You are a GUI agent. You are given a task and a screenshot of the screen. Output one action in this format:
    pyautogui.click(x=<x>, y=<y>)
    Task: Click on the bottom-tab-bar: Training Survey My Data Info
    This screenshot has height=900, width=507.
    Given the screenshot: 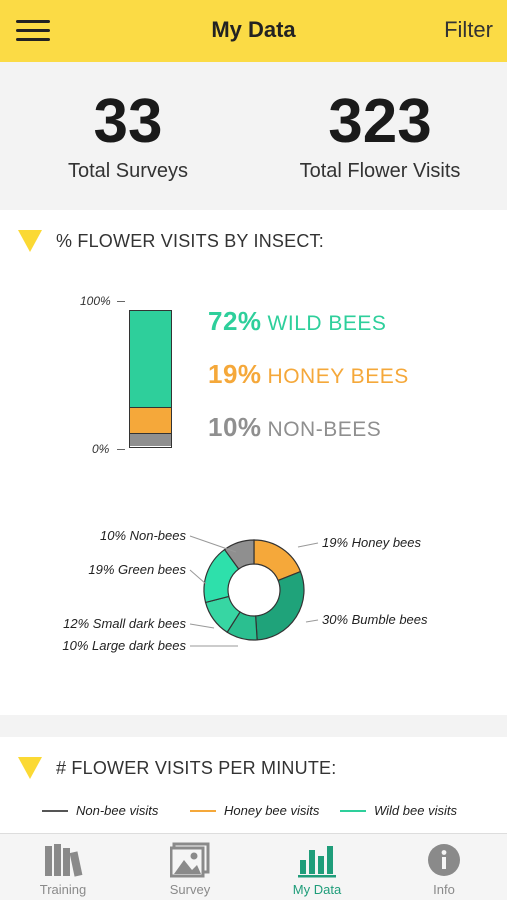 What is the action you would take?
    pyautogui.click(x=253, y=866)
    